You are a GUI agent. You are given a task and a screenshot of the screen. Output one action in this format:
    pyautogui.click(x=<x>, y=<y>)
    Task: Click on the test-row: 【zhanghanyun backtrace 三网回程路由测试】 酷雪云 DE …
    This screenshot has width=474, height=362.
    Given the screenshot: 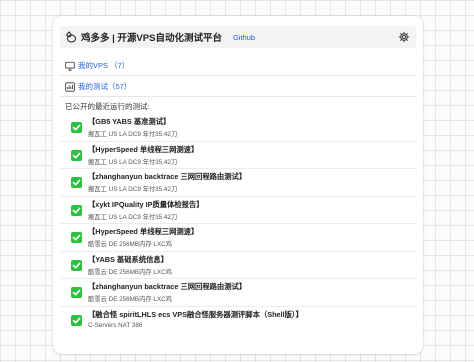 What is the action you would take?
    pyautogui.click(x=238, y=293)
    